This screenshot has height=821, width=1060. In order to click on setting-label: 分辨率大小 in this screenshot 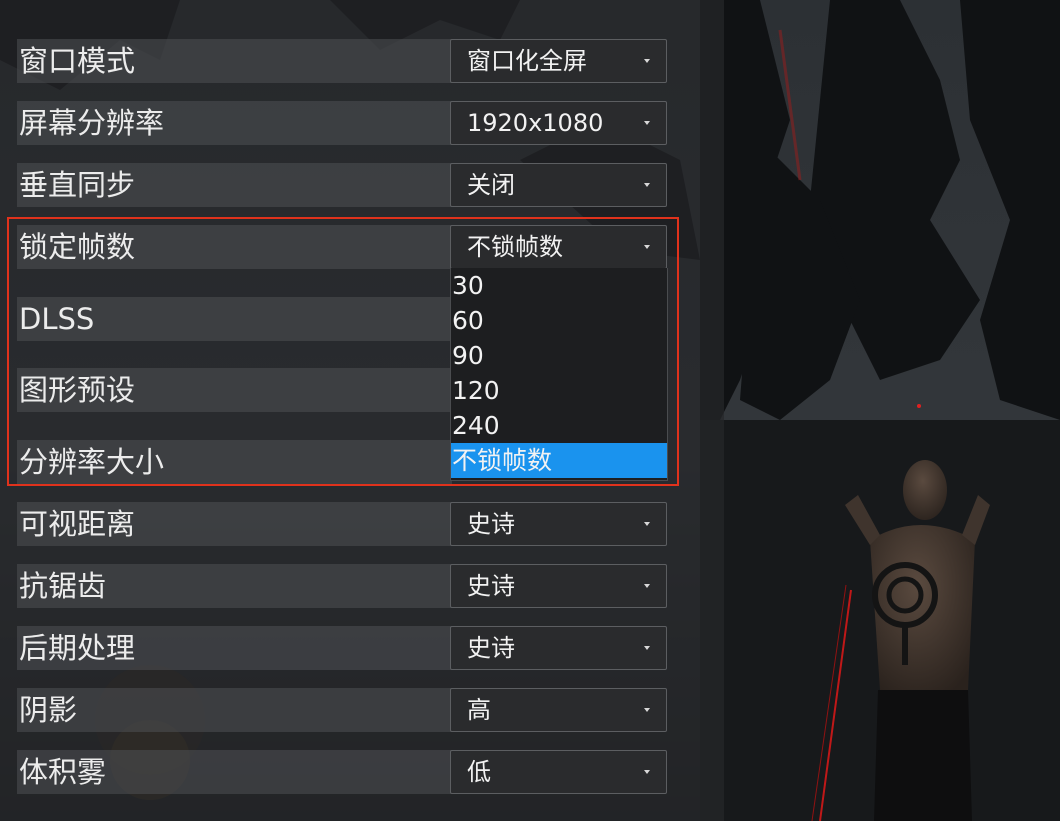, I will do `click(234, 462)`.